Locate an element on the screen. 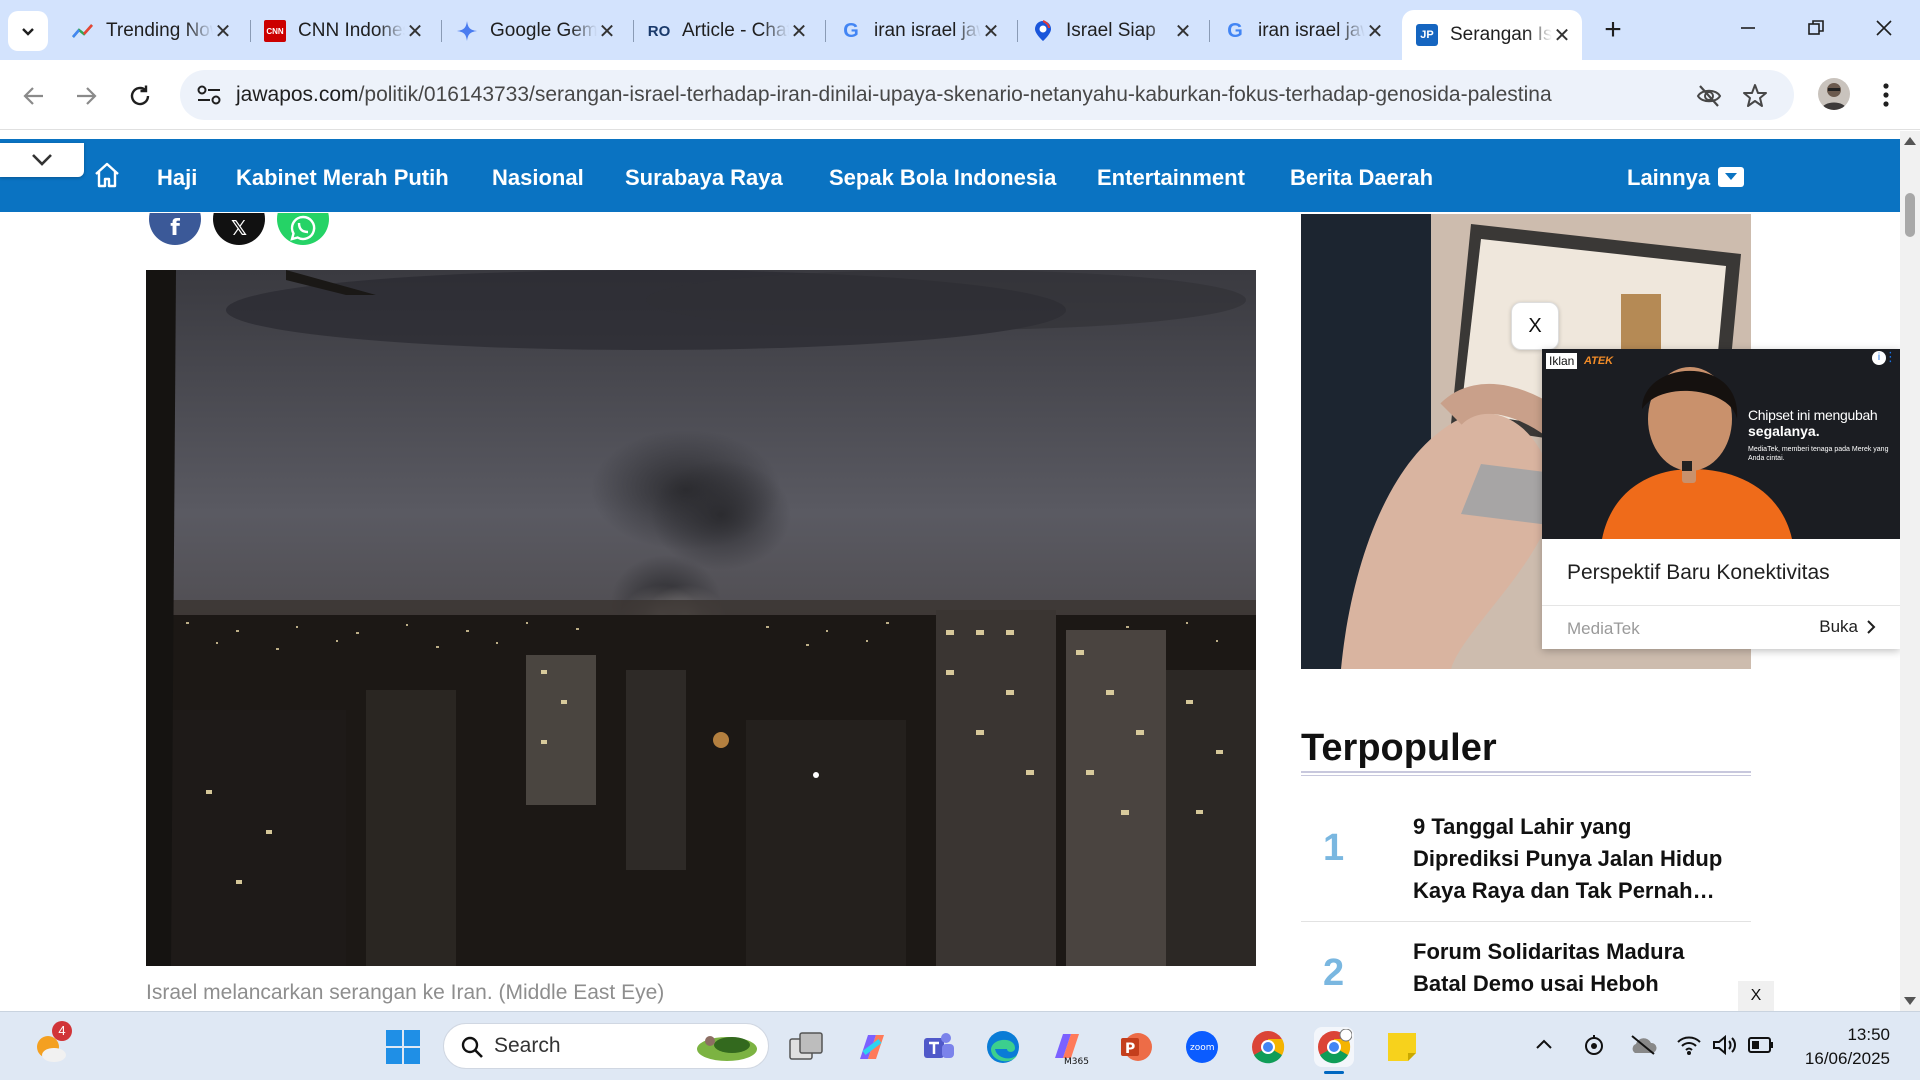  close-icon is located at coordinates (1884, 28).